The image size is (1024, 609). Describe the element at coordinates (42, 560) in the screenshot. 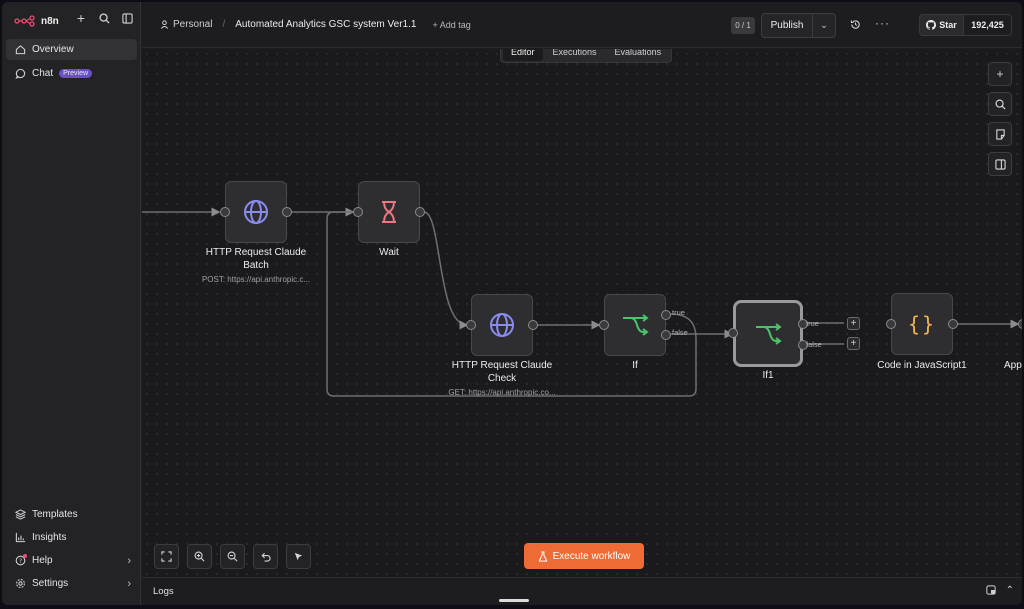

I see `sidebar-item-label: Help` at that location.